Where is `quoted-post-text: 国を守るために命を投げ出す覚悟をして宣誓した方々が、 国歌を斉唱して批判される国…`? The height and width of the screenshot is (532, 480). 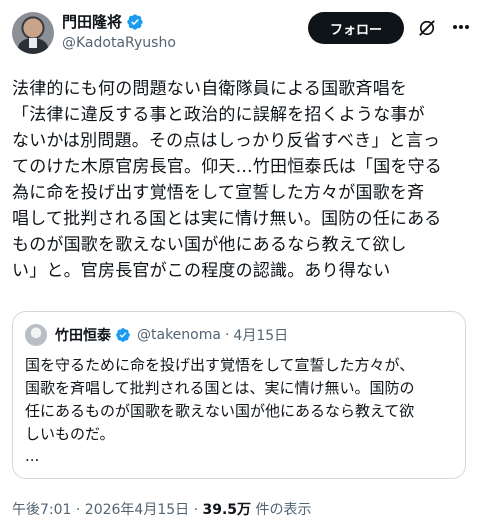
quoted-post-text: 国を守るために命を投げ出す覚悟をして宣誓した方々が、 国歌を斉唱して批判される国… is located at coordinates (220, 399).